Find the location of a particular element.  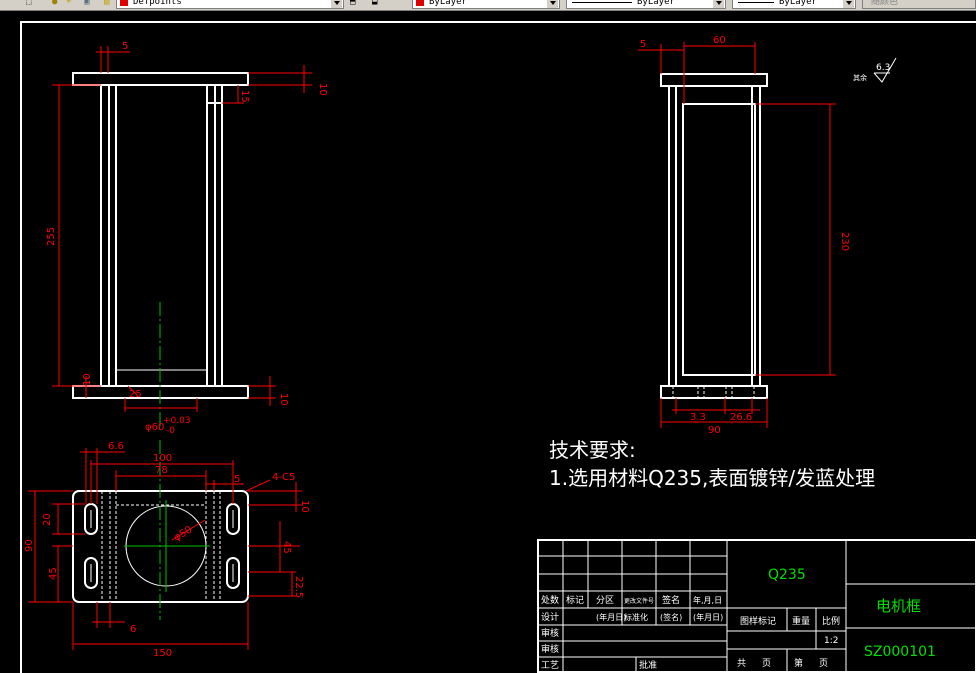

tb-chuli: 处数 is located at coordinates (550, 600).